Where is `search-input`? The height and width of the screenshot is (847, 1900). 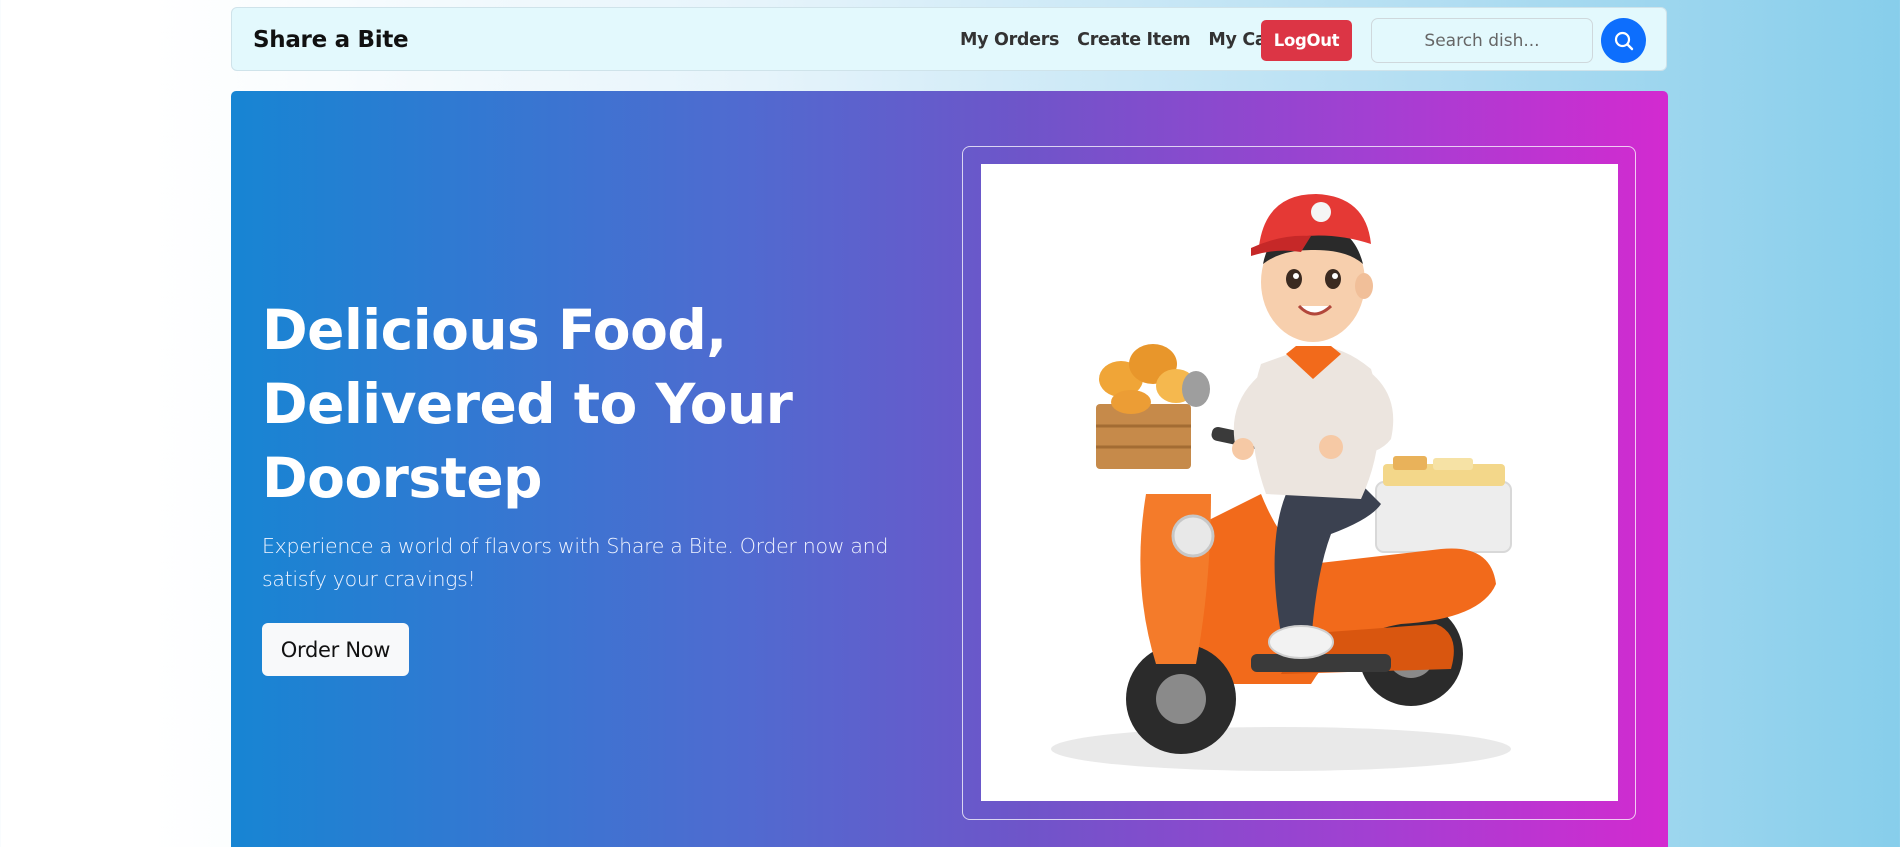 search-input is located at coordinates (1482, 40).